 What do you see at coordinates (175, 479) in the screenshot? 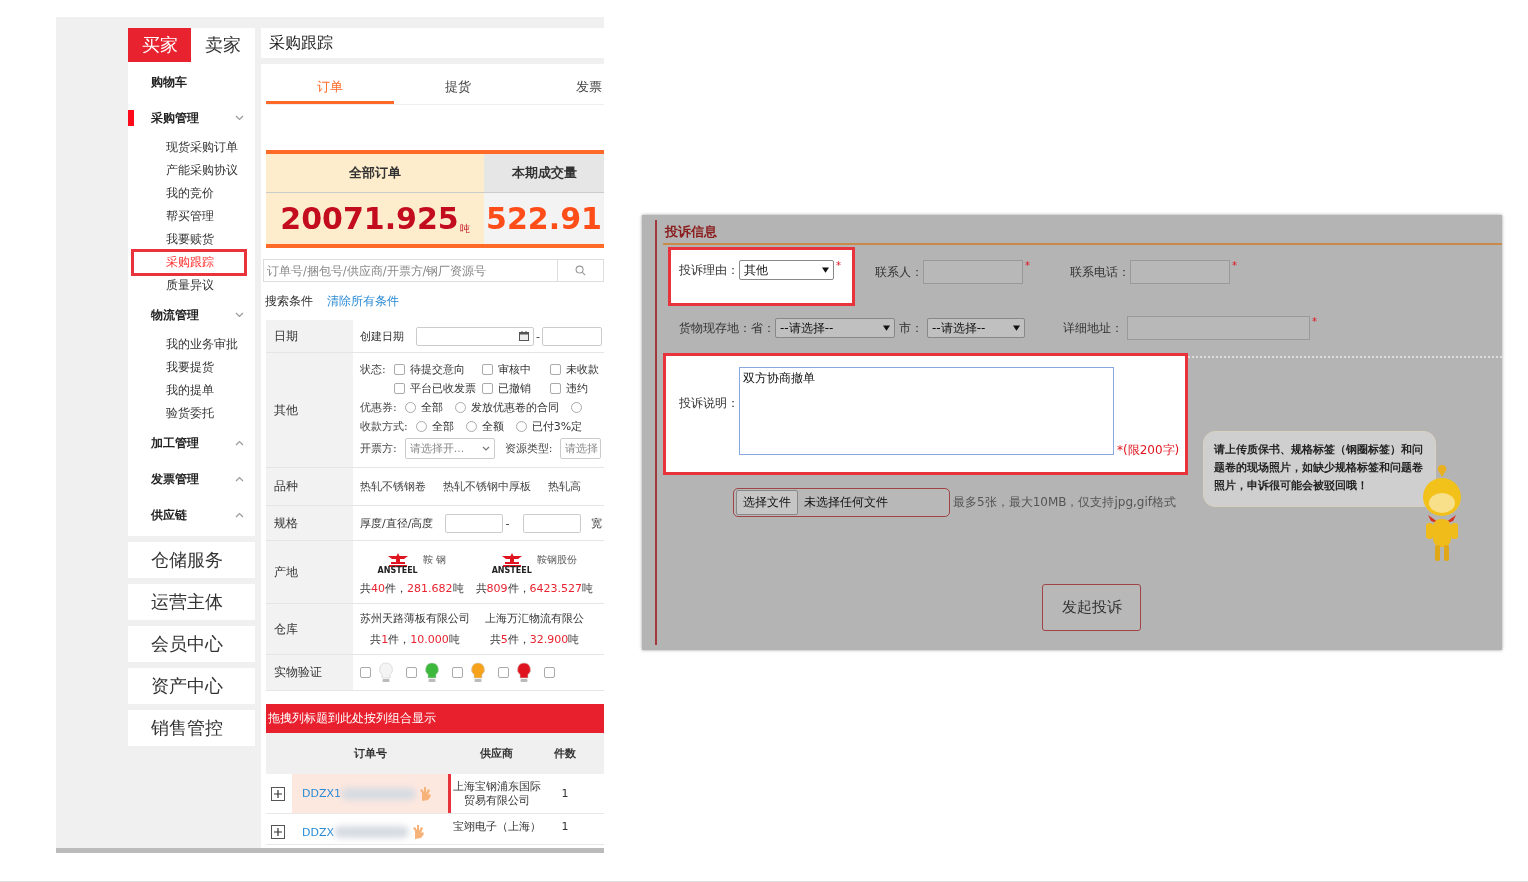
I see `menu-group-label: 发票管理` at bounding box center [175, 479].